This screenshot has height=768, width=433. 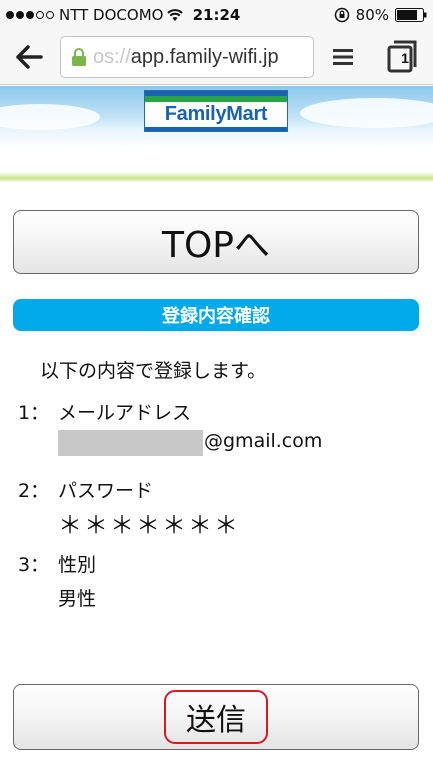 What do you see at coordinates (263, 441) in the screenshot?
I see `email-value: @gmail.com` at bounding box center [263, 441].